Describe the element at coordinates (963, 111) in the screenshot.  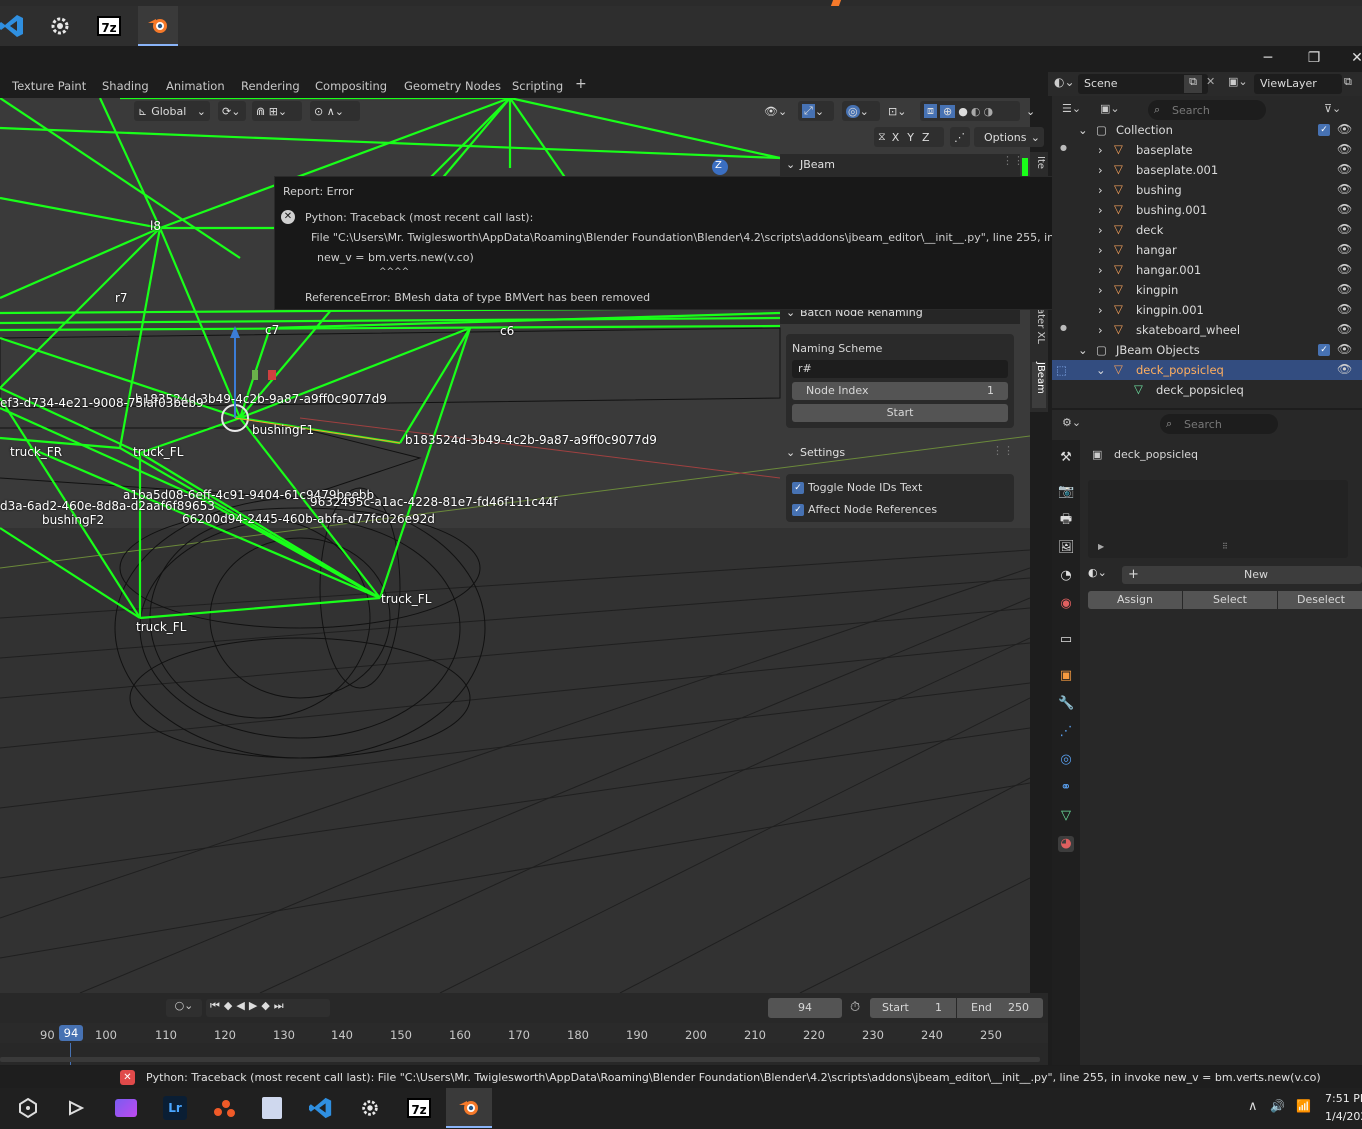
I see `solid-shading-icon: ●` at that location.